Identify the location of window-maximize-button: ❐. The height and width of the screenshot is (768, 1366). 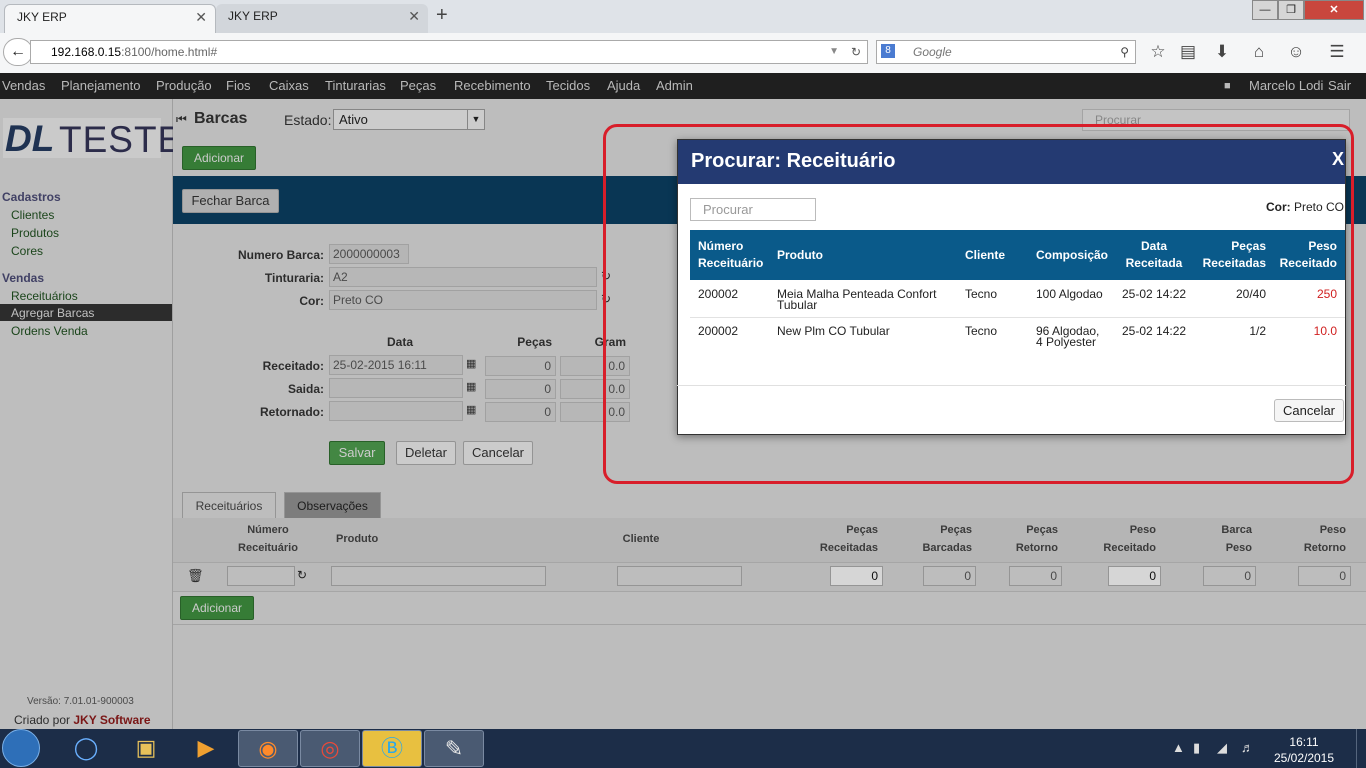
(1291, 10).